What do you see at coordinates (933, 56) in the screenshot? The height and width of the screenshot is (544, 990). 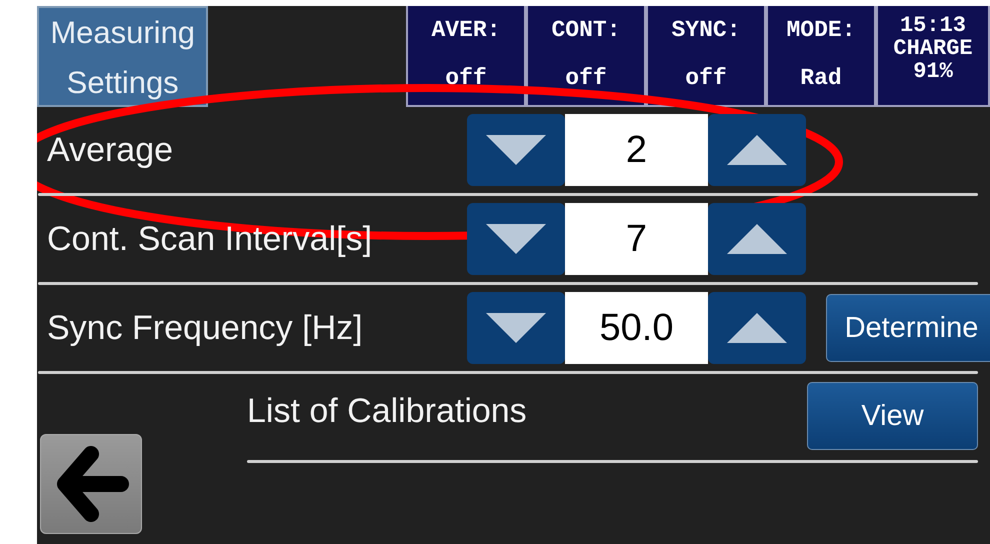 I see `status-indicator: 15:13 CHARGE 91%` at bounding box center [933, 56].